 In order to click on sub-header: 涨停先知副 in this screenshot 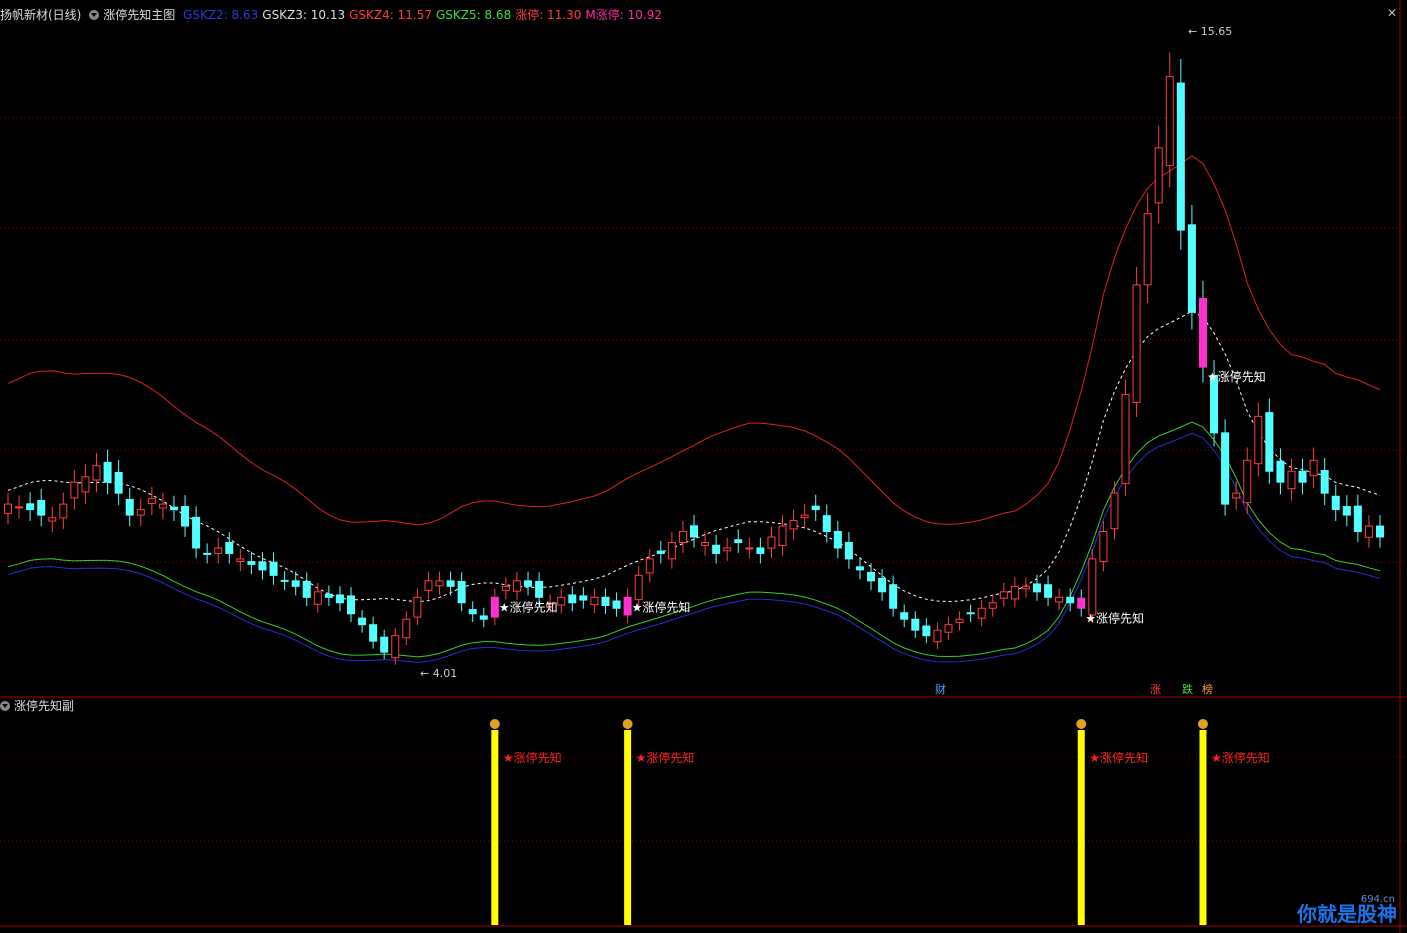, I will do `click(37, 705)`.